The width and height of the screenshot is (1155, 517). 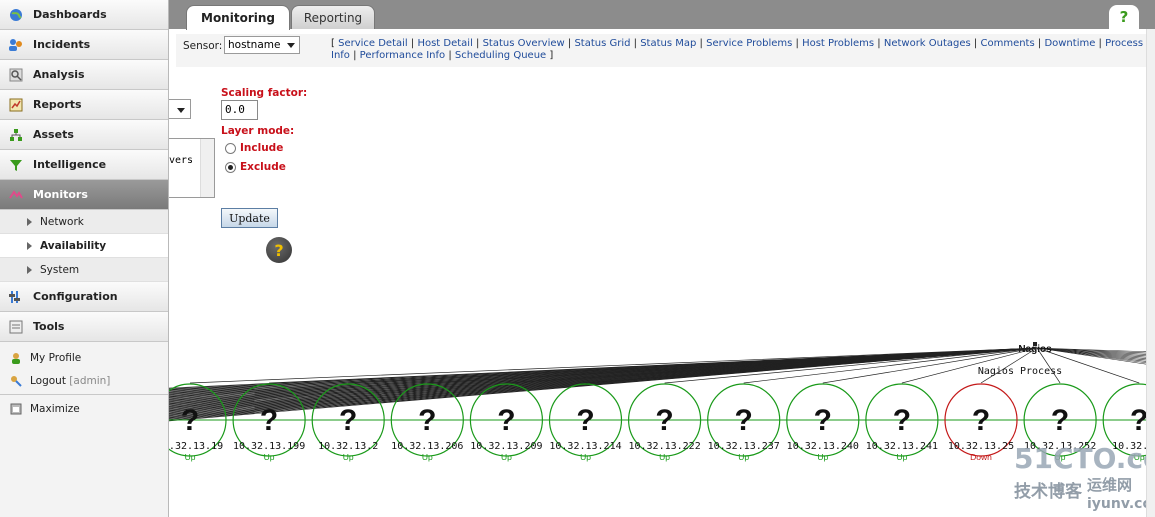 I want to click on maximize-button: Maximize, so click(x=84, y=408).